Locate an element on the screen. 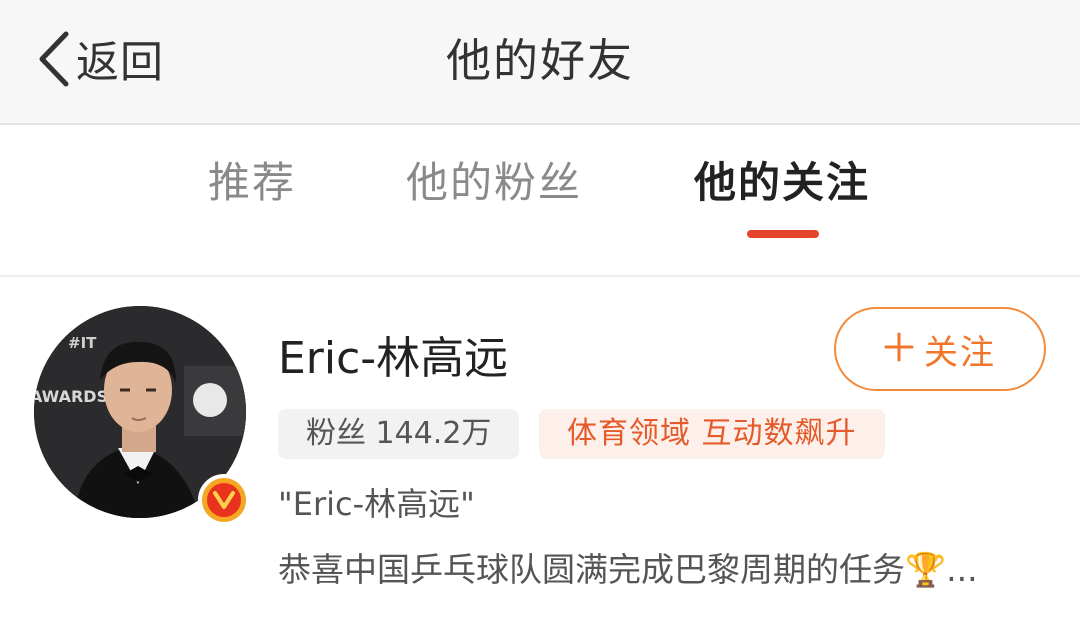 This screenshot has width=1080, height=618. back-label: 返回 is located at coordinates (120, 63).